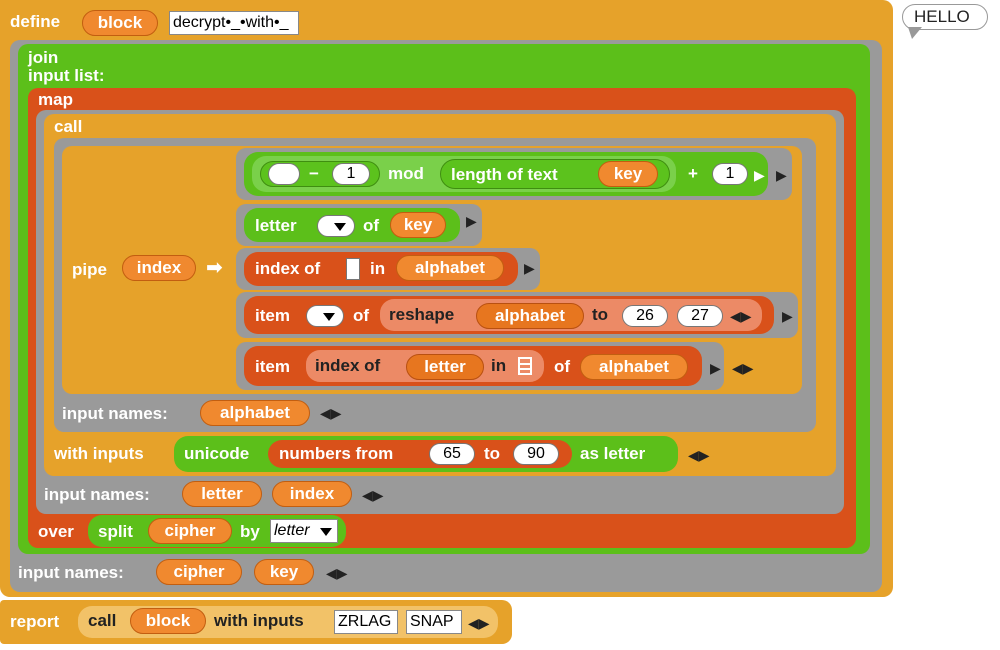 The width and height of the screenshot is (1000, 650). Describe the element at coordinates (693, 173) in the screenshot. I see `plus-sign: +` at that location.